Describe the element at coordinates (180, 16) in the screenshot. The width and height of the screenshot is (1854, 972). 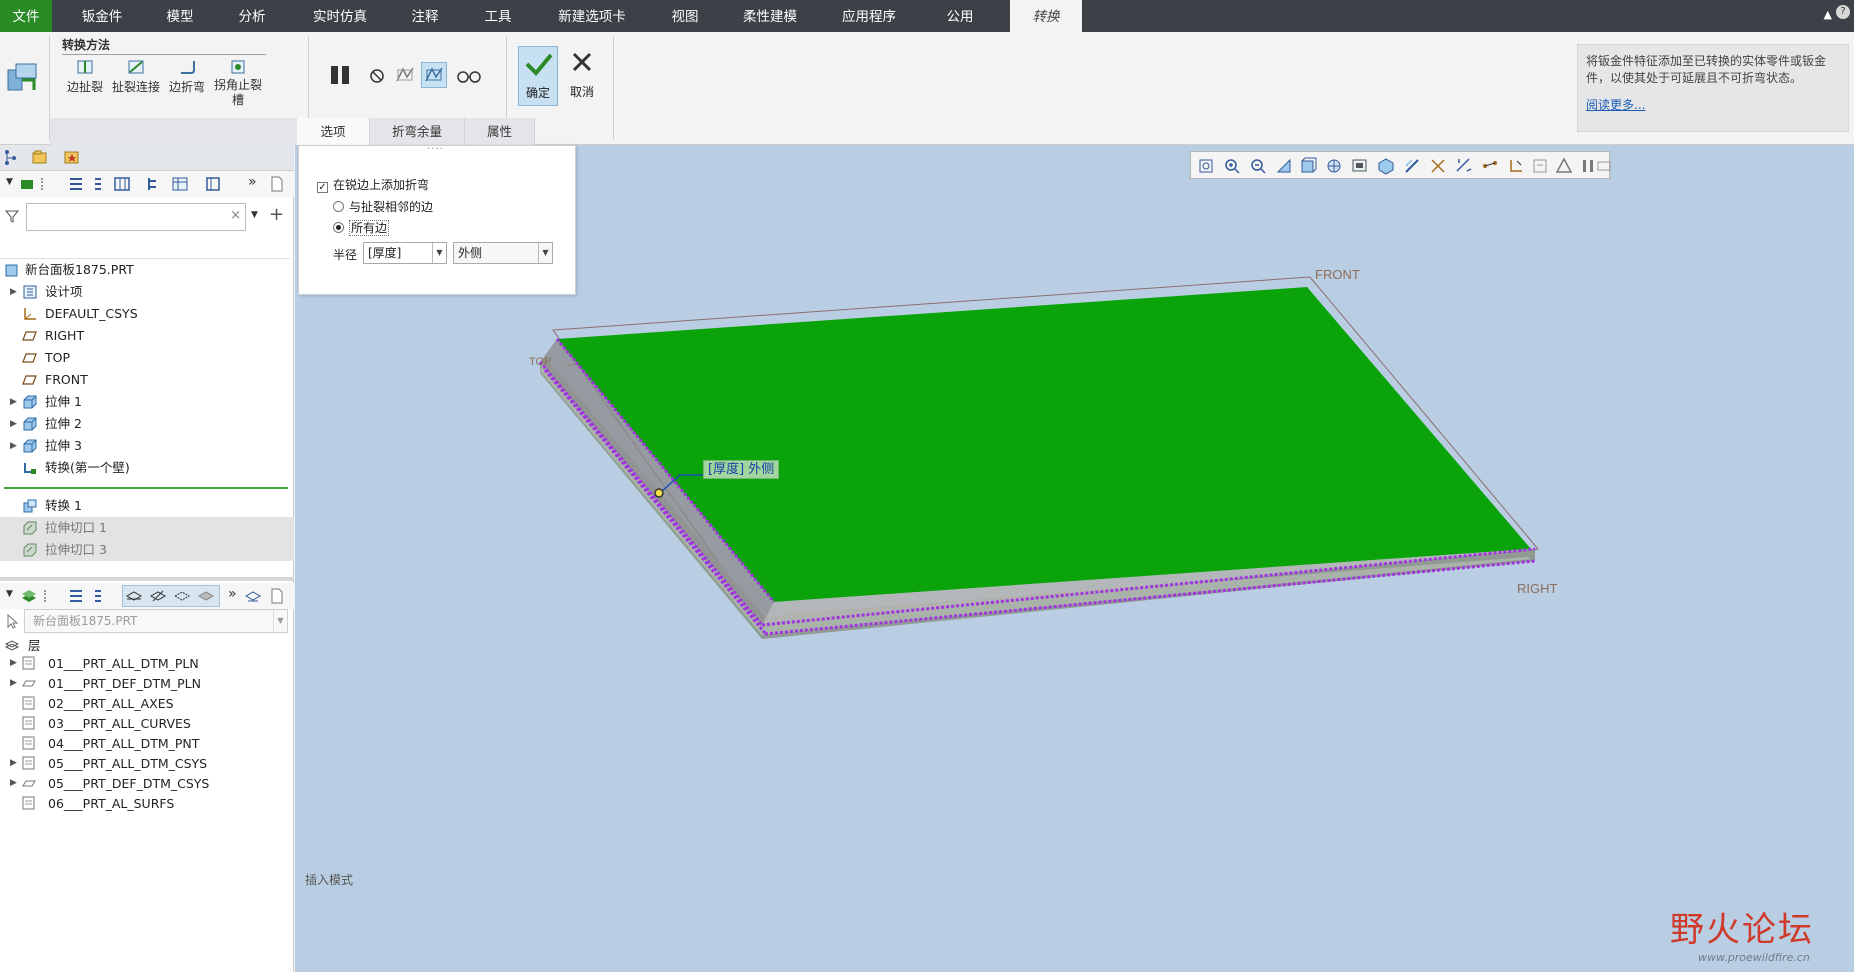
I see `menu-tab-model: 模型` at that location.